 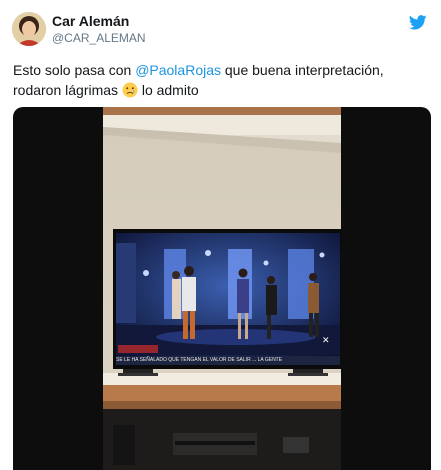 What do you see at coordinates (178, 70) in the screenshot?
I see `mention-link: @PaolaRojas` at bounding box center [178, 70].